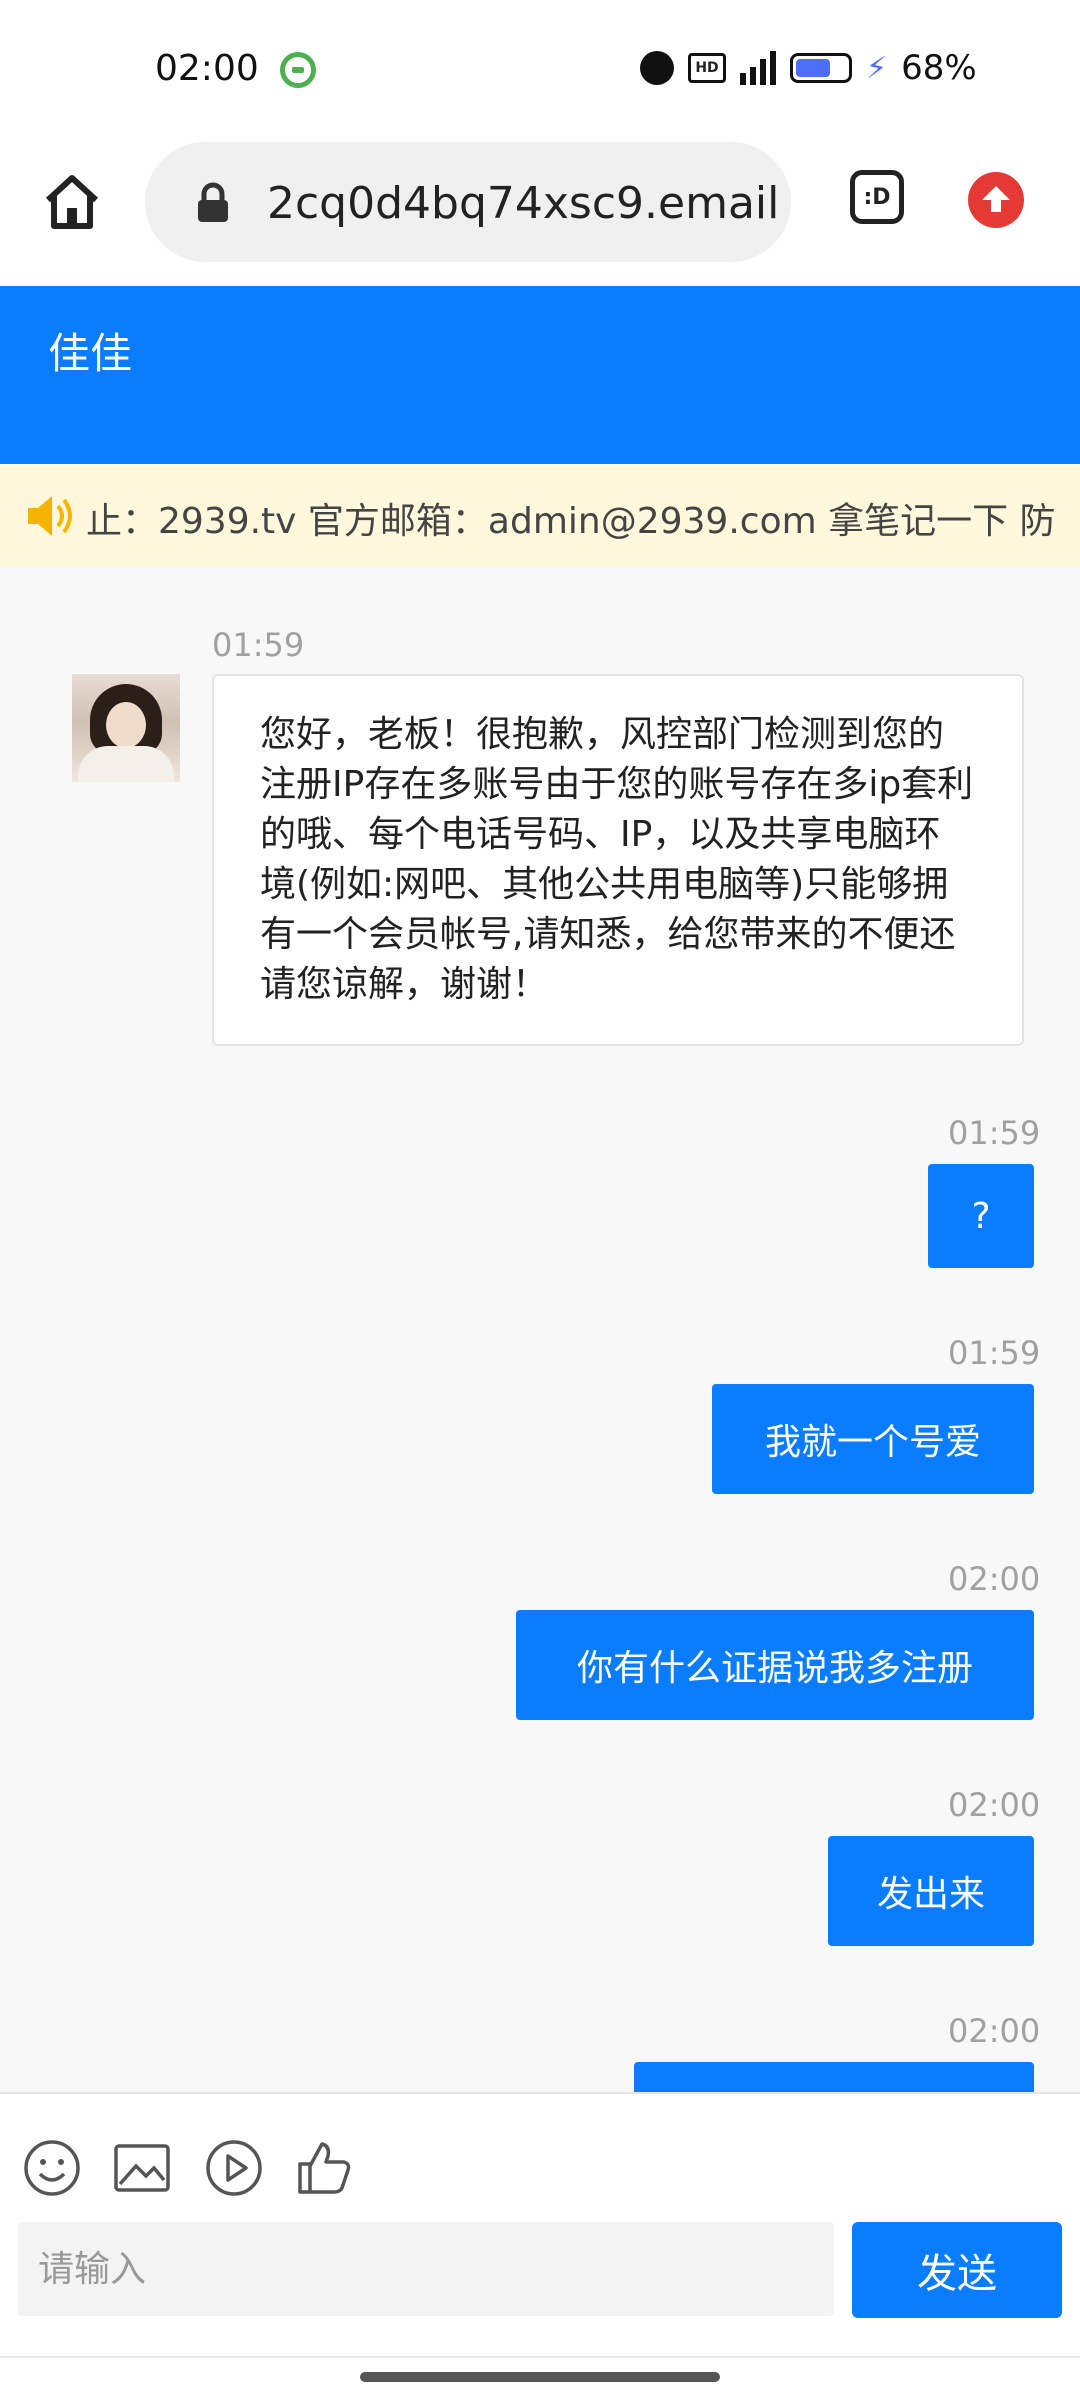  I want to click on notice-text: 止：2939.tv 官方邮箱：admin@2939.com 拿笔记一下 防, so click(571, 521).